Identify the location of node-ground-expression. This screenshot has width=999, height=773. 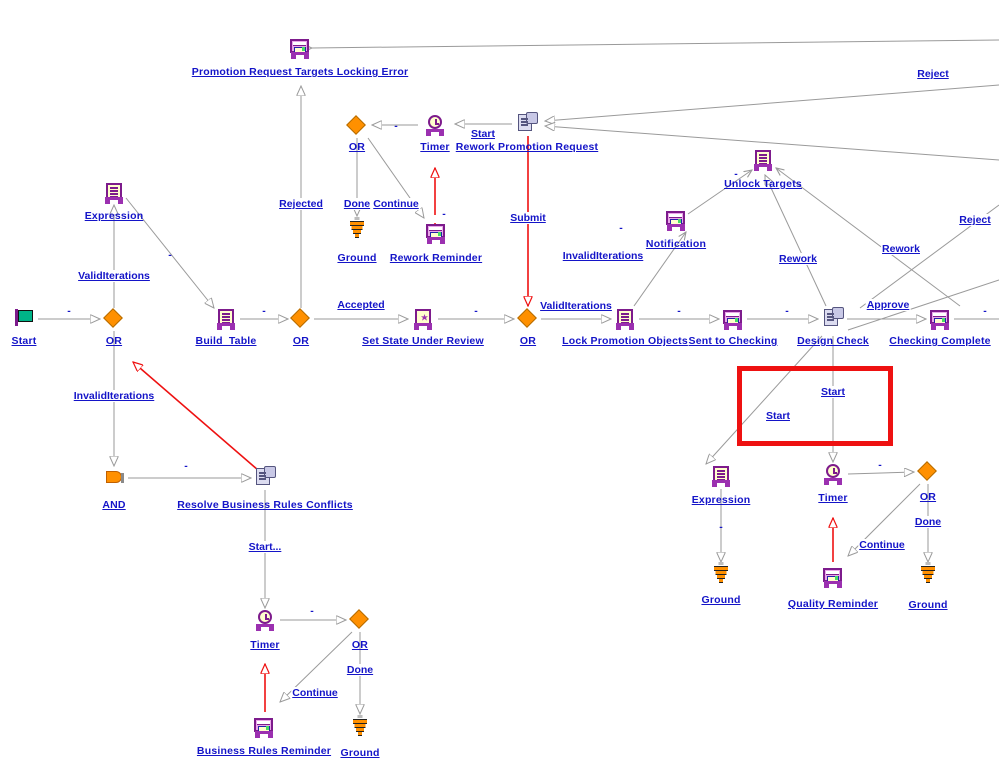
(721, 573).